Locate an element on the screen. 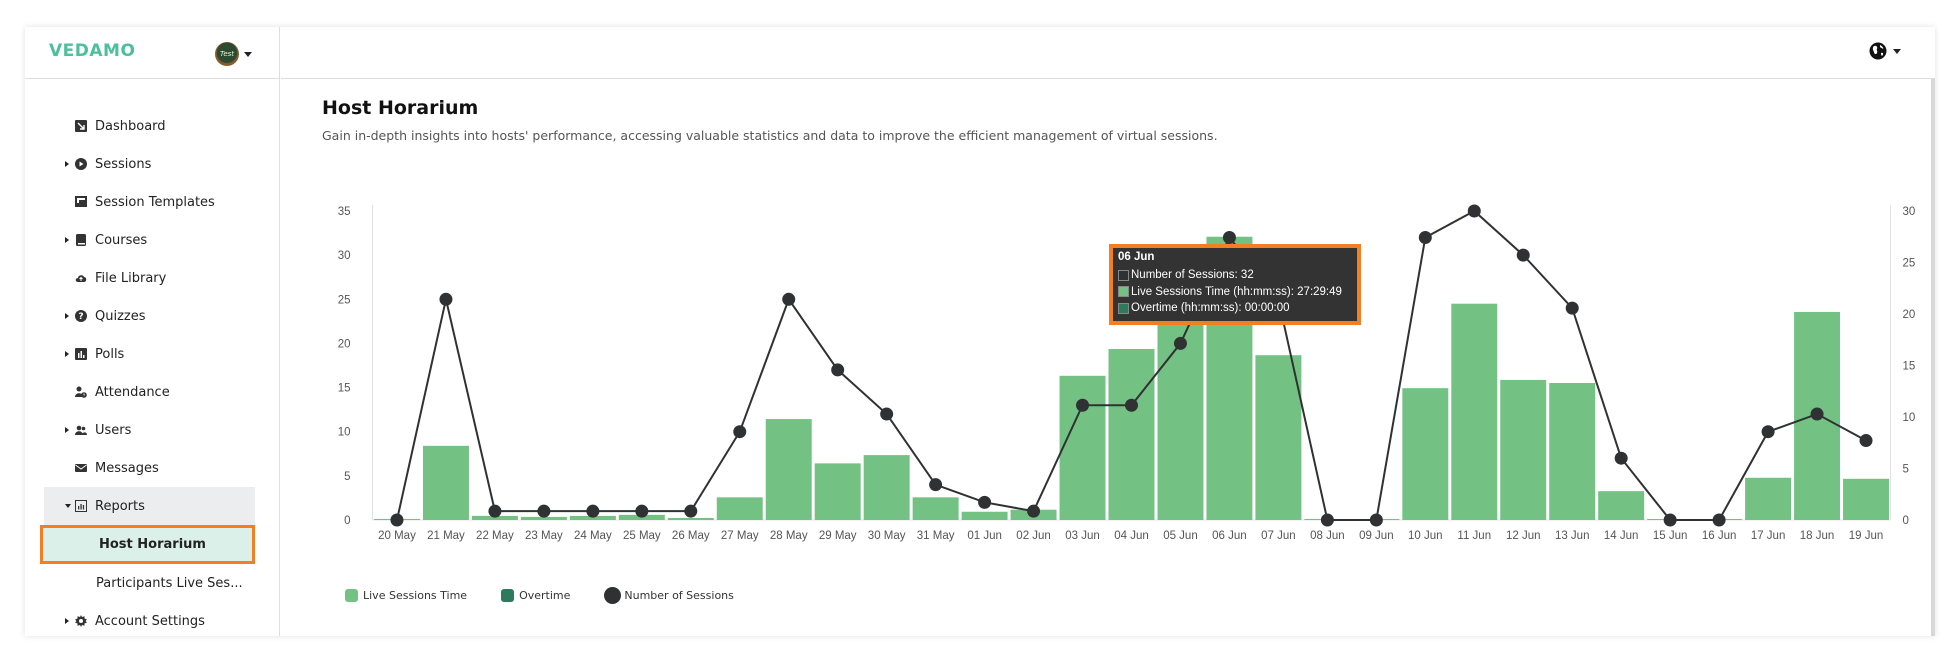 The width and height of the screenshot is (1960, 662). left-axis-tick-label: 35 is located at coordinates (344, 212).